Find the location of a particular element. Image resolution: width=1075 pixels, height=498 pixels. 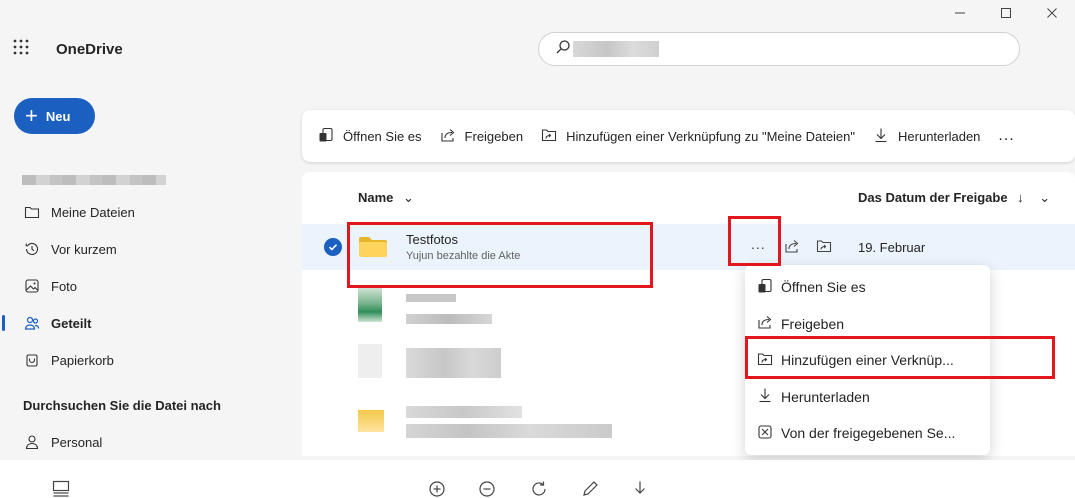

search-icon is located at coordinates (563, 49).